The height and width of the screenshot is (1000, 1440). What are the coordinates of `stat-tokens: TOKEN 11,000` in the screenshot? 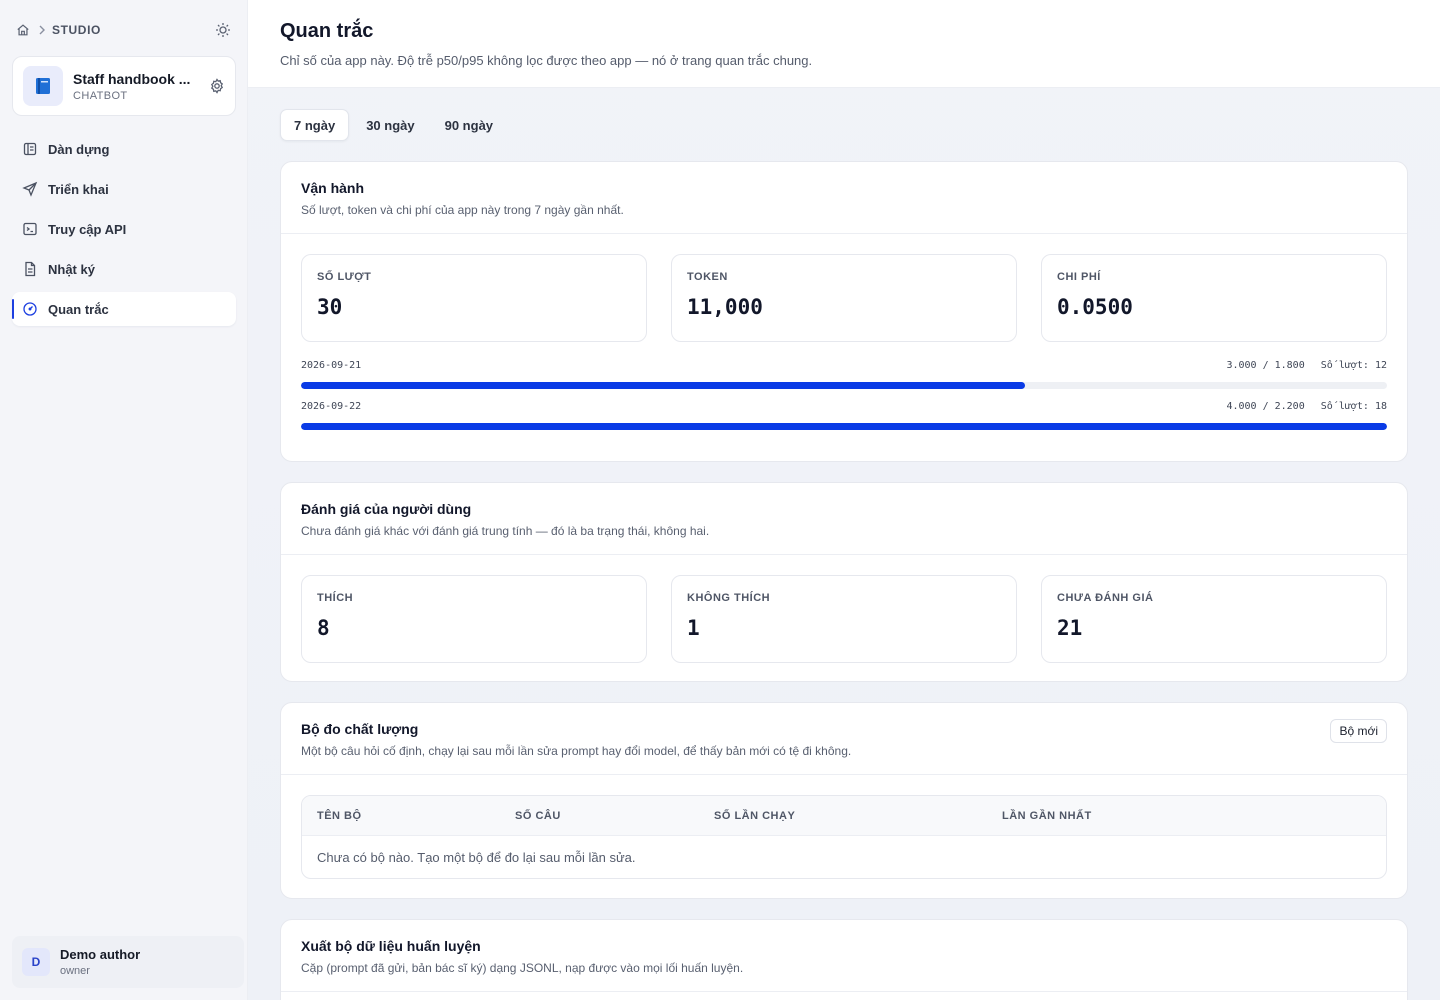 It's located at (844, 298).